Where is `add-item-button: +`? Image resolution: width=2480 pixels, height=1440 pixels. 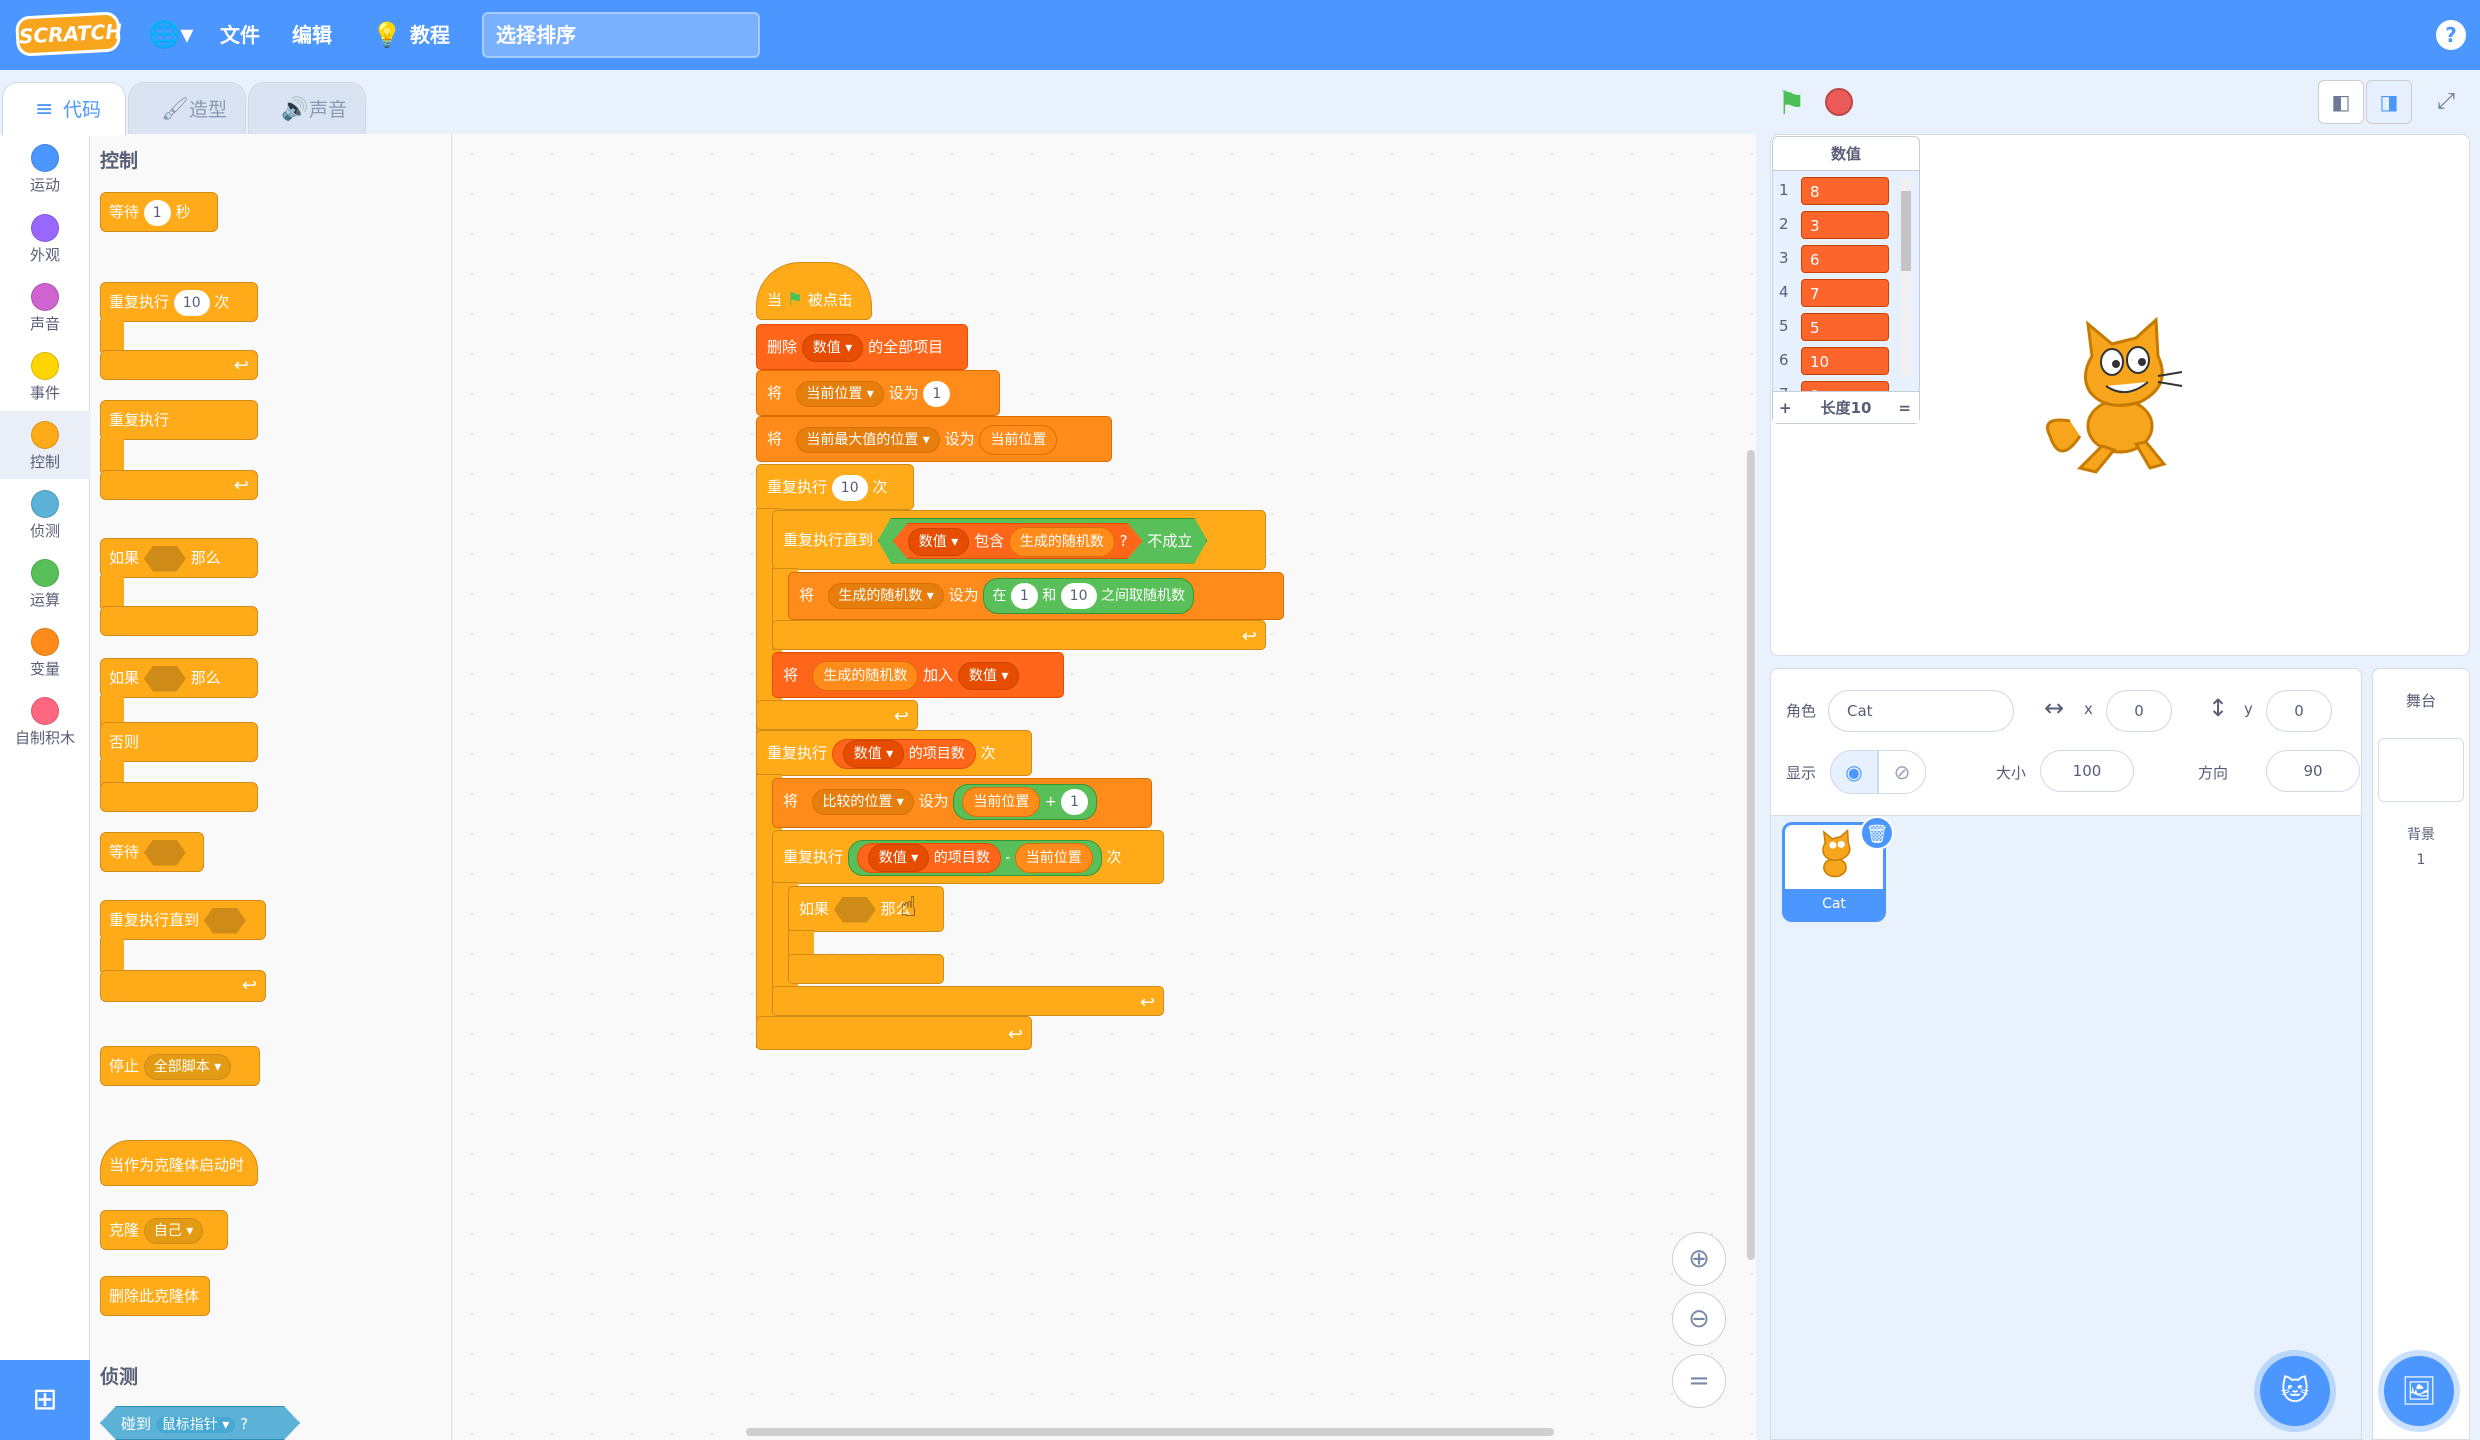
add-item-button: + is located at coordinates (1785, 408).